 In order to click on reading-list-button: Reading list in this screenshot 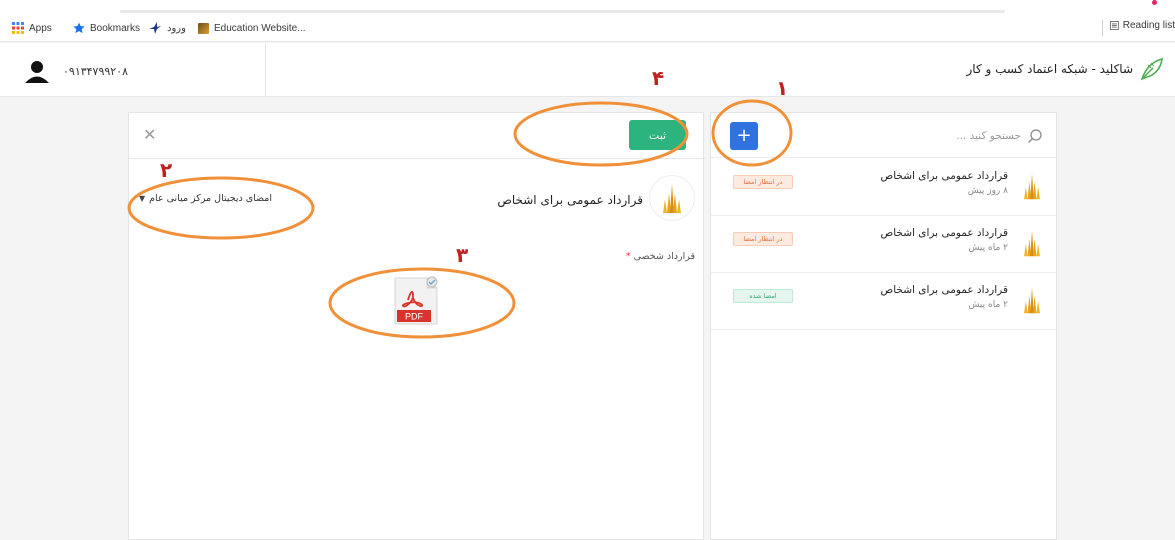, I will do `click(1142, 25)`.